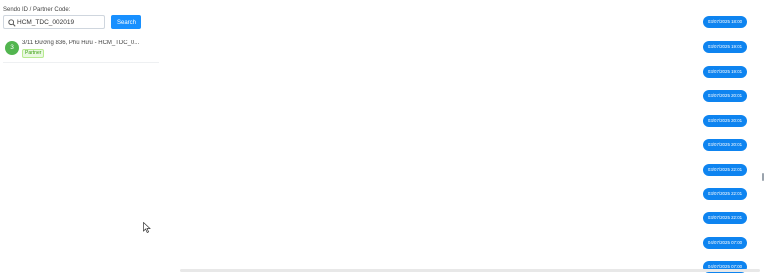 This screenshot has width=768, height=273. Describe the element at coordinates (12, 48) in the screenshot. I see `avatar: 3` at that location.